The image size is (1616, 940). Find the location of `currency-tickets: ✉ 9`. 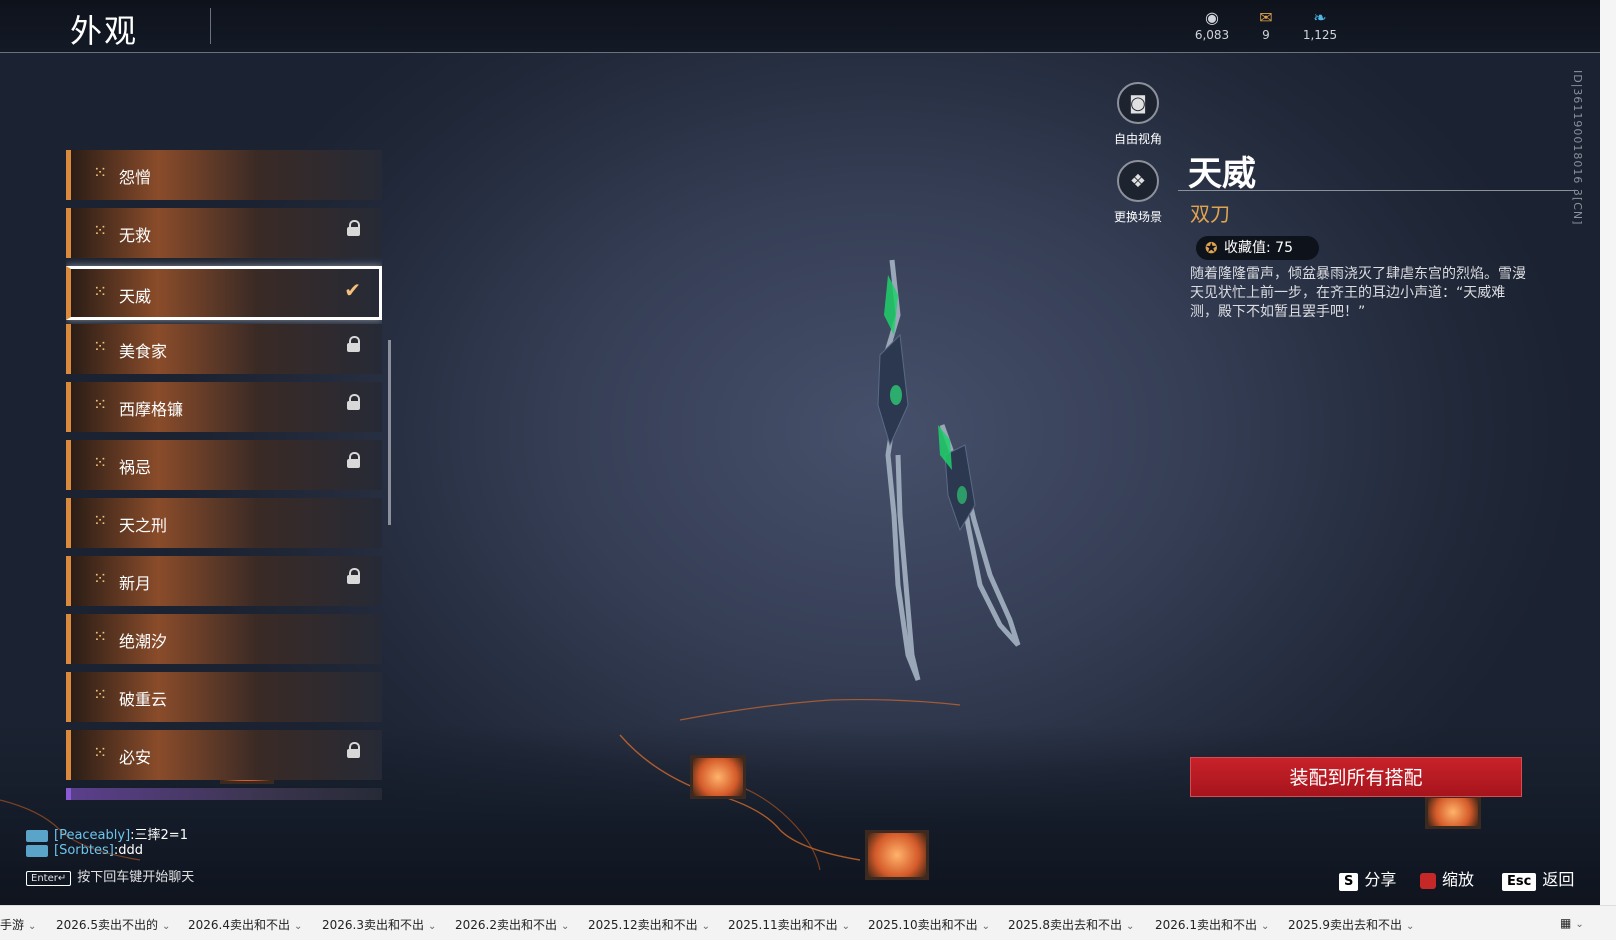

currency-tickets: ✉ 9 is located at coordinates (1266, 25).